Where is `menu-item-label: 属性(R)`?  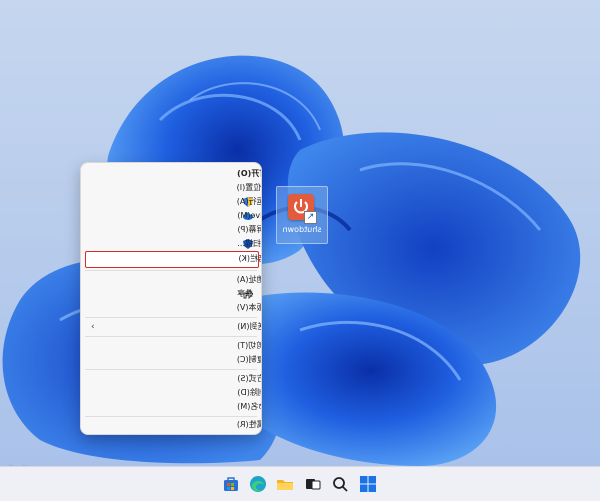
menu-item-label: 属性(R) is located at coordinates (249, 424).